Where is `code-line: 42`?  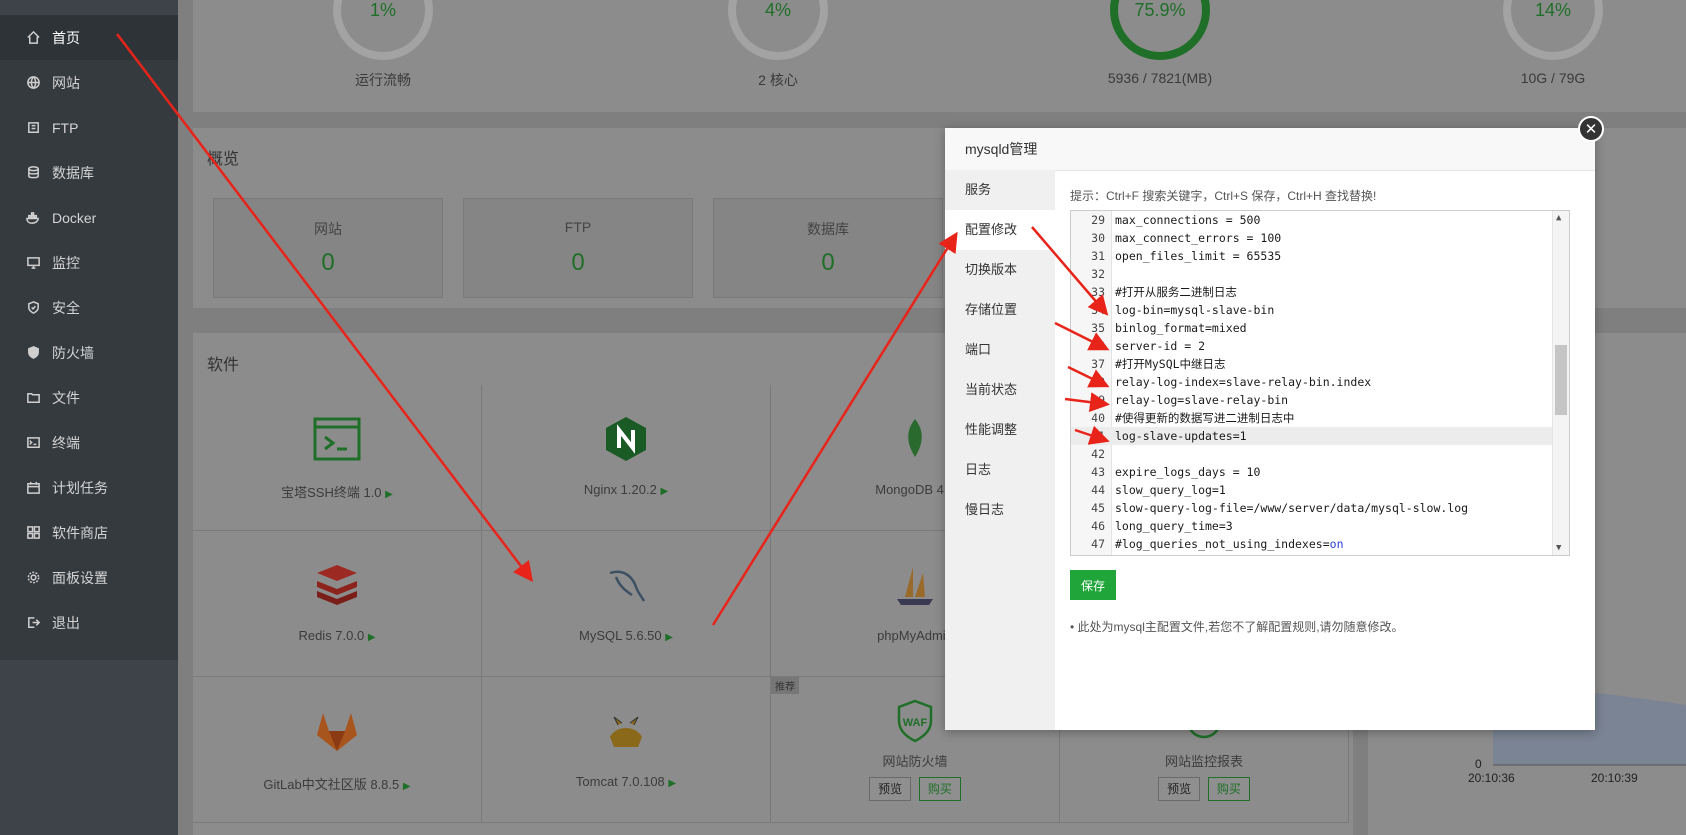 code-line: 42 is located at coordinates (1312, 454).